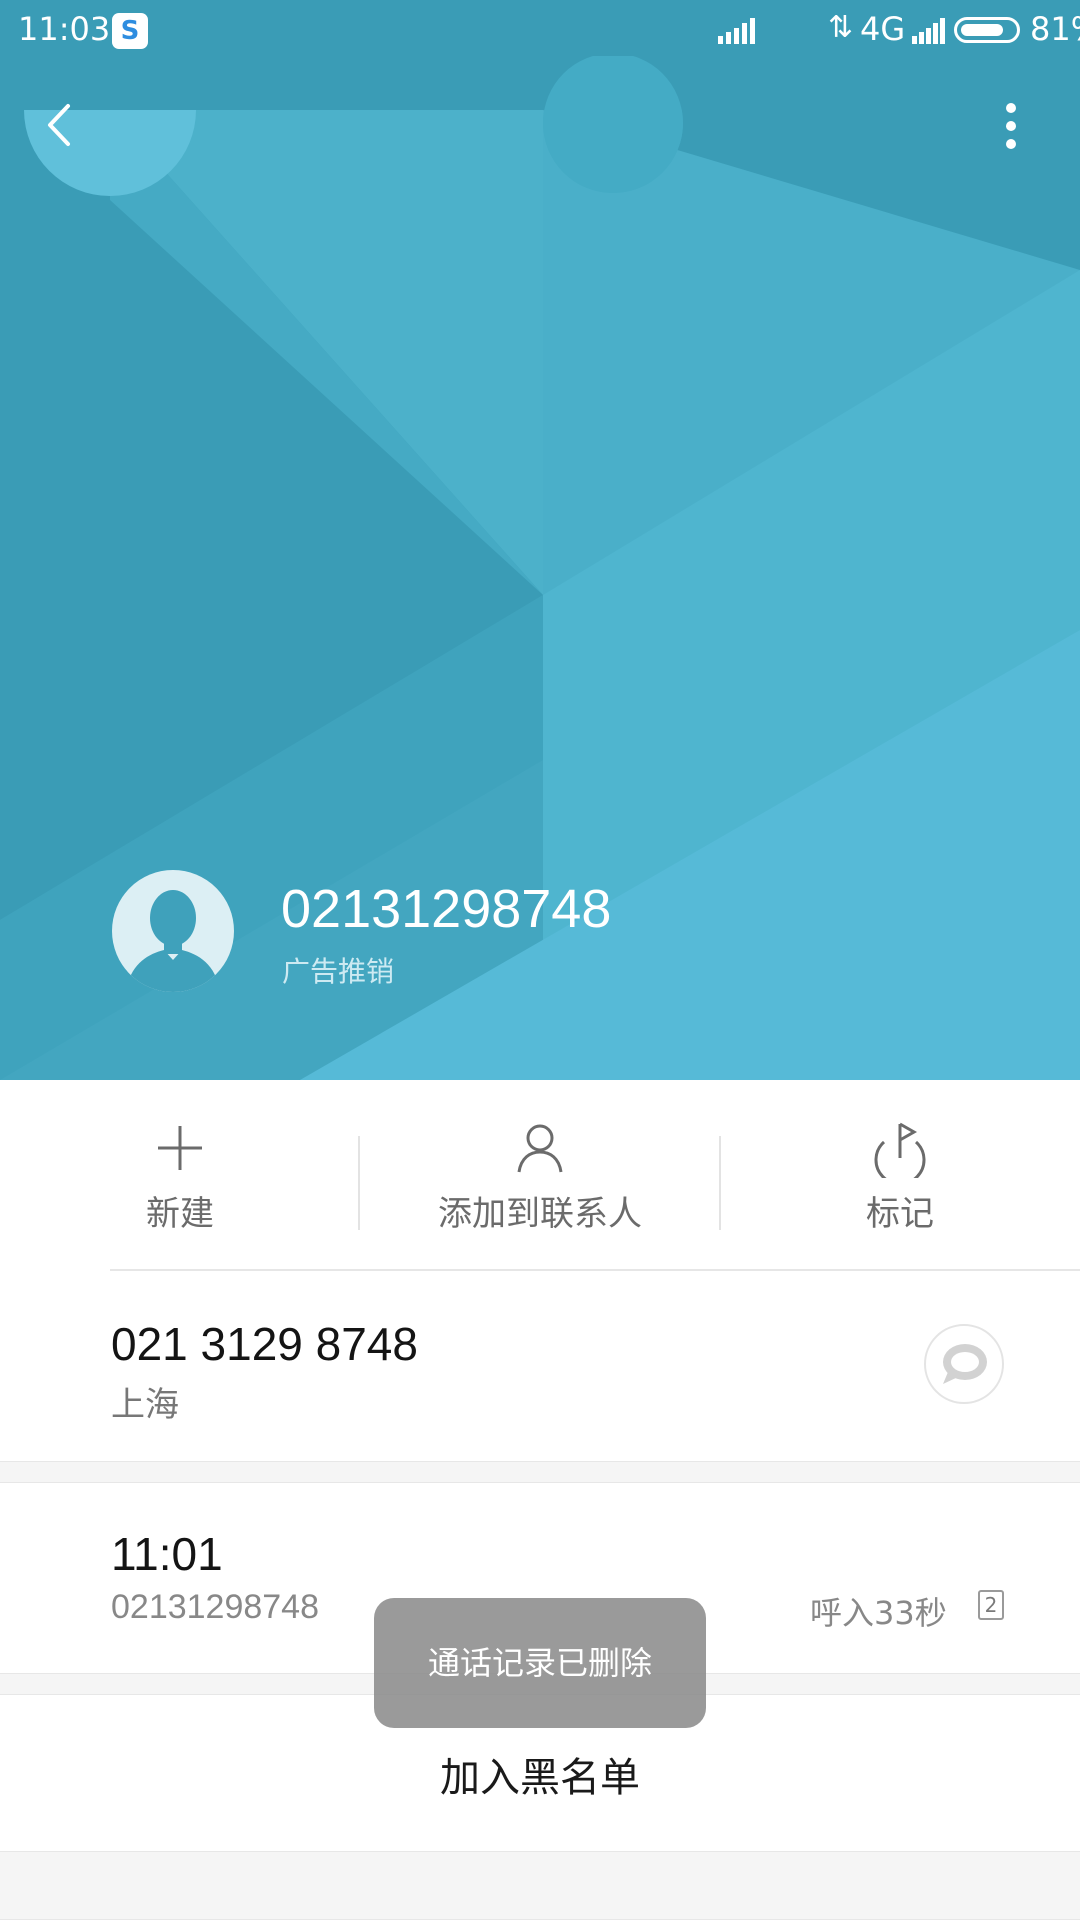 The image size is (1080, 1920). I want to click on more-vertical-icon, so click(1011, 126).